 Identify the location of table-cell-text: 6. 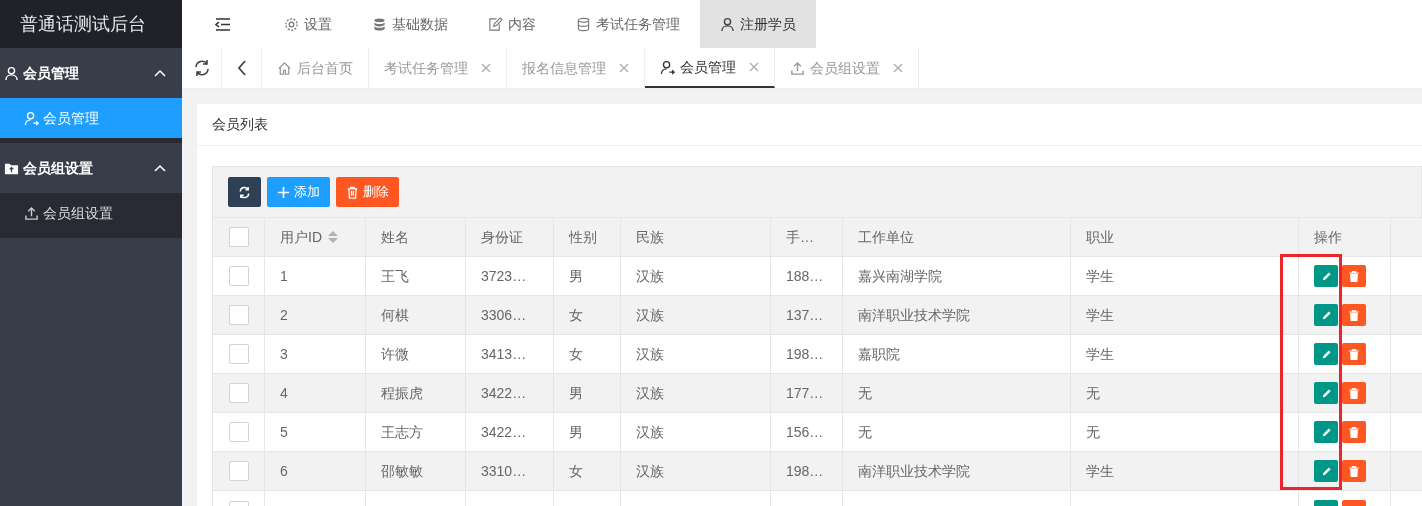
(284, 471).